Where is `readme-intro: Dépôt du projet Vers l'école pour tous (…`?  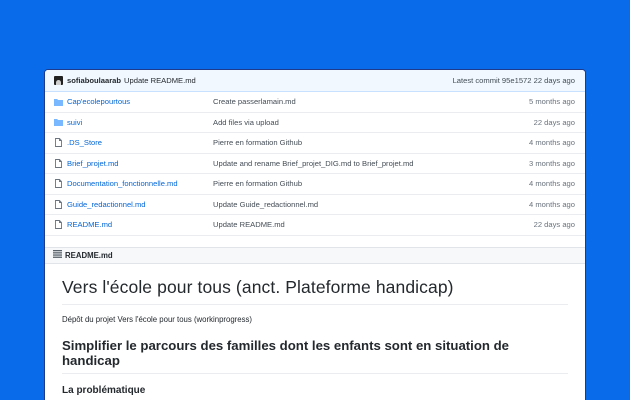 readme-intro: Dépôt du projet Vers l'école pour tous (… is located at coordinates (157, 319).